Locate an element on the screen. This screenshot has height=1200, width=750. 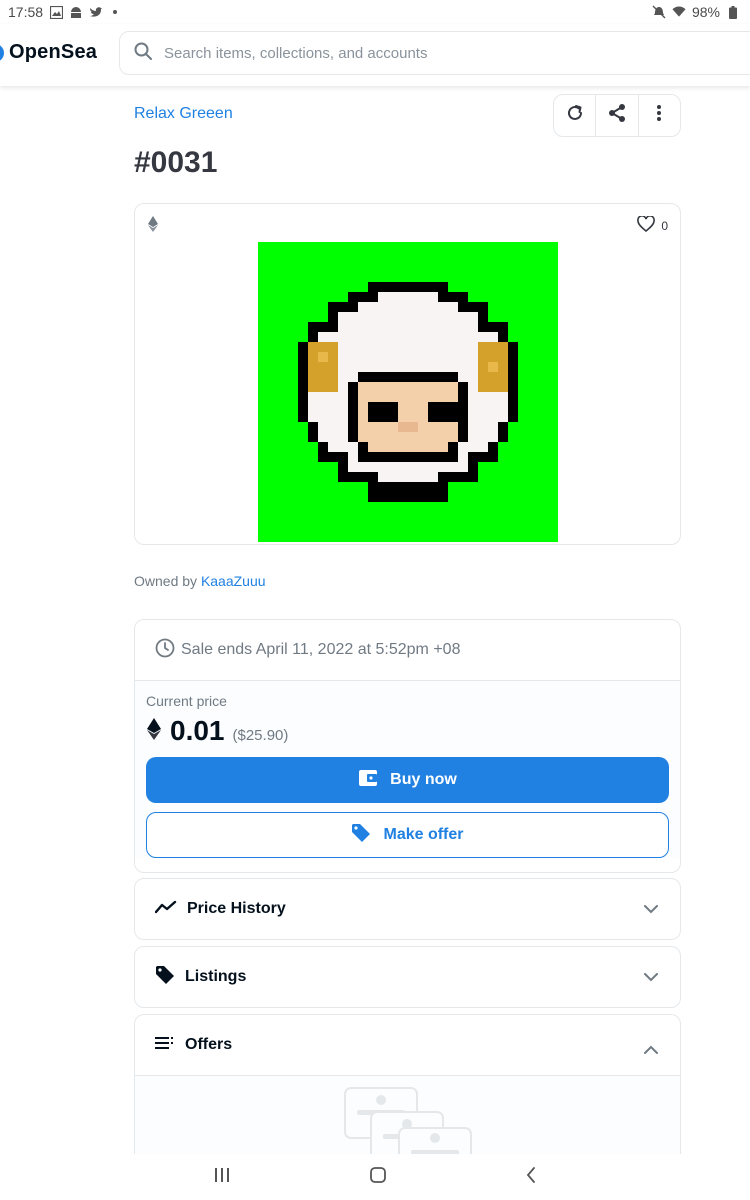
top-navigation-bar: OpenSea is located at coordinates (375, 55).